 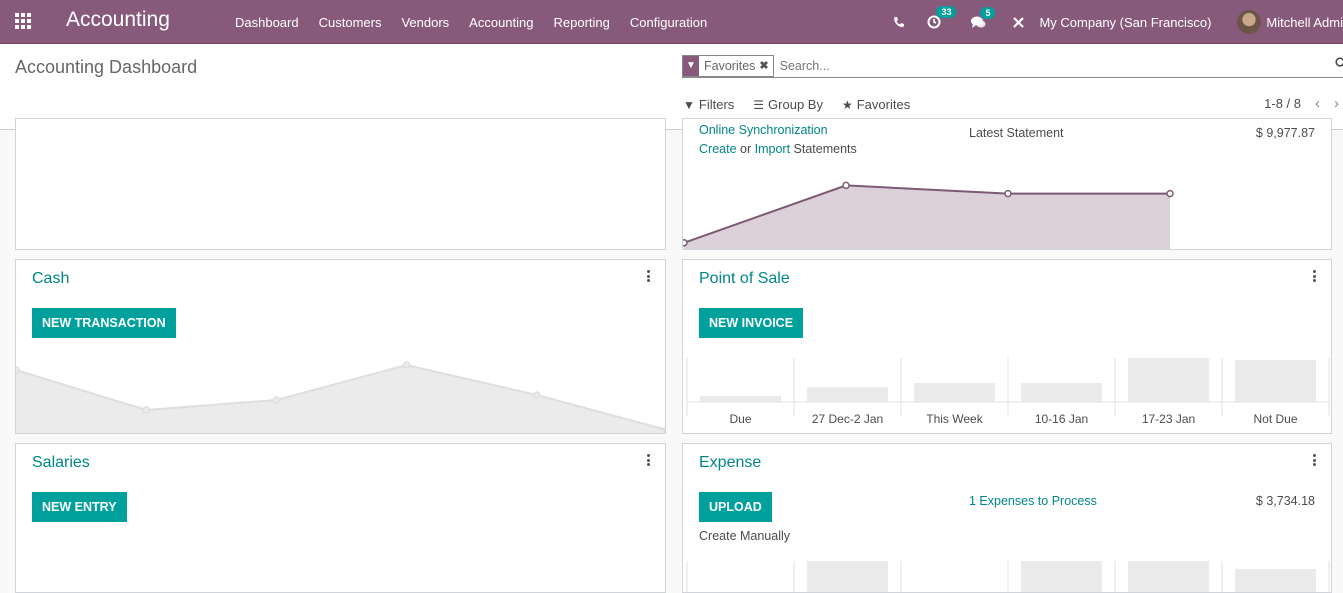 What do you see at coordinates (1317, 103) in the screenshot?
I see `pager-previous-icon: ‹` at bounding box center [1317, 103].